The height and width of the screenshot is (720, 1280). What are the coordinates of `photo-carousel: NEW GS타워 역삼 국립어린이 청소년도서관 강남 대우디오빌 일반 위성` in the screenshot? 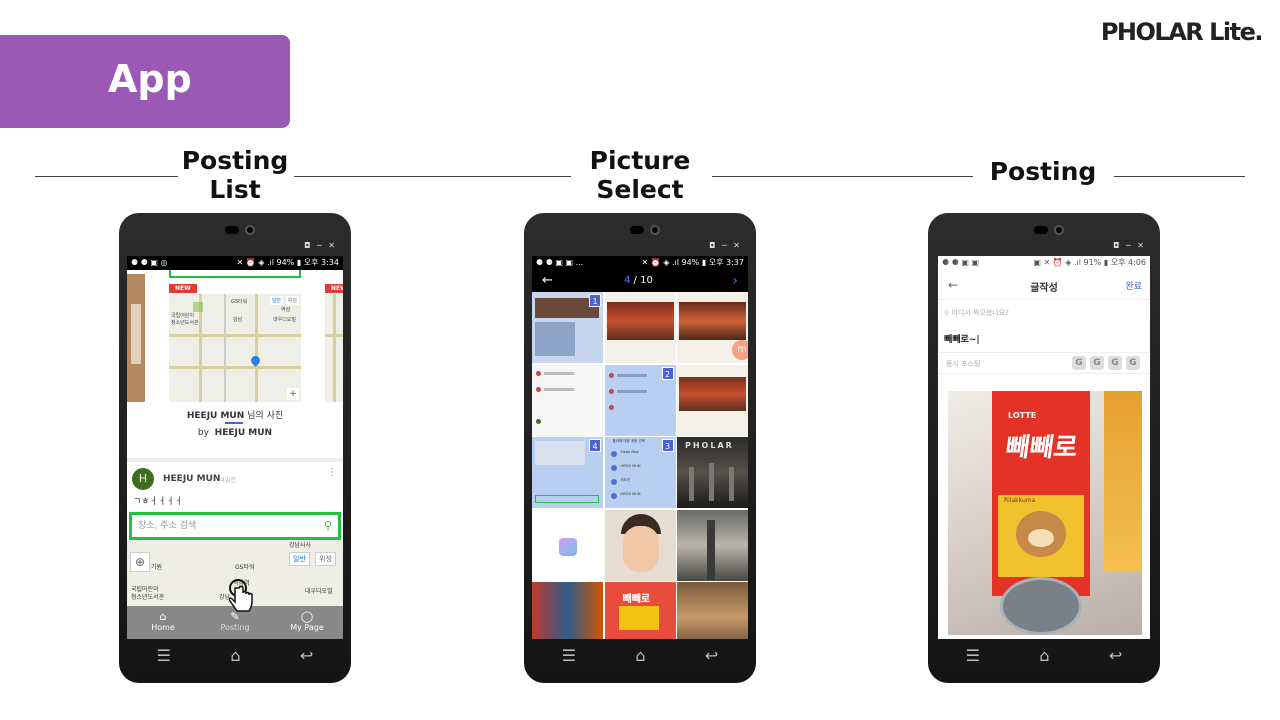 It's located at (235, 354).